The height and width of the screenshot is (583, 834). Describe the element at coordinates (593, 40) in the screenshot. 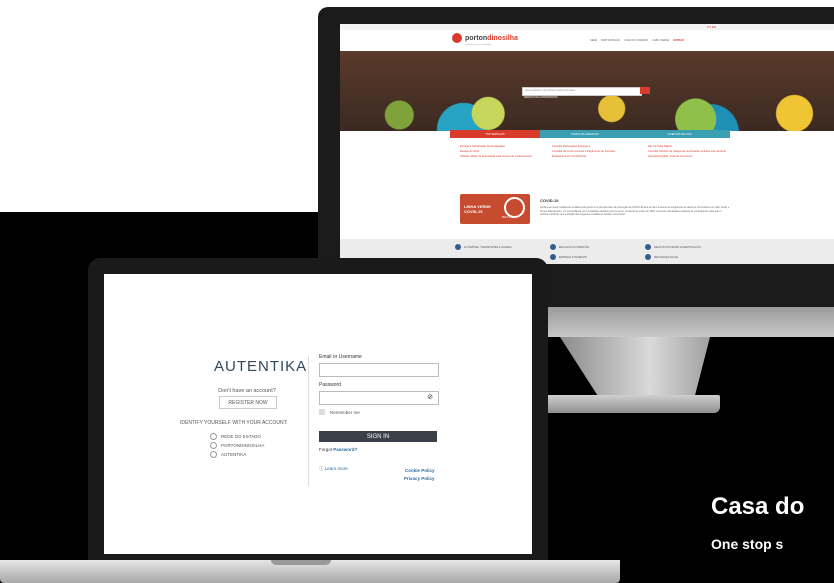

I see `nav-item-sede: SEDE` at that location.